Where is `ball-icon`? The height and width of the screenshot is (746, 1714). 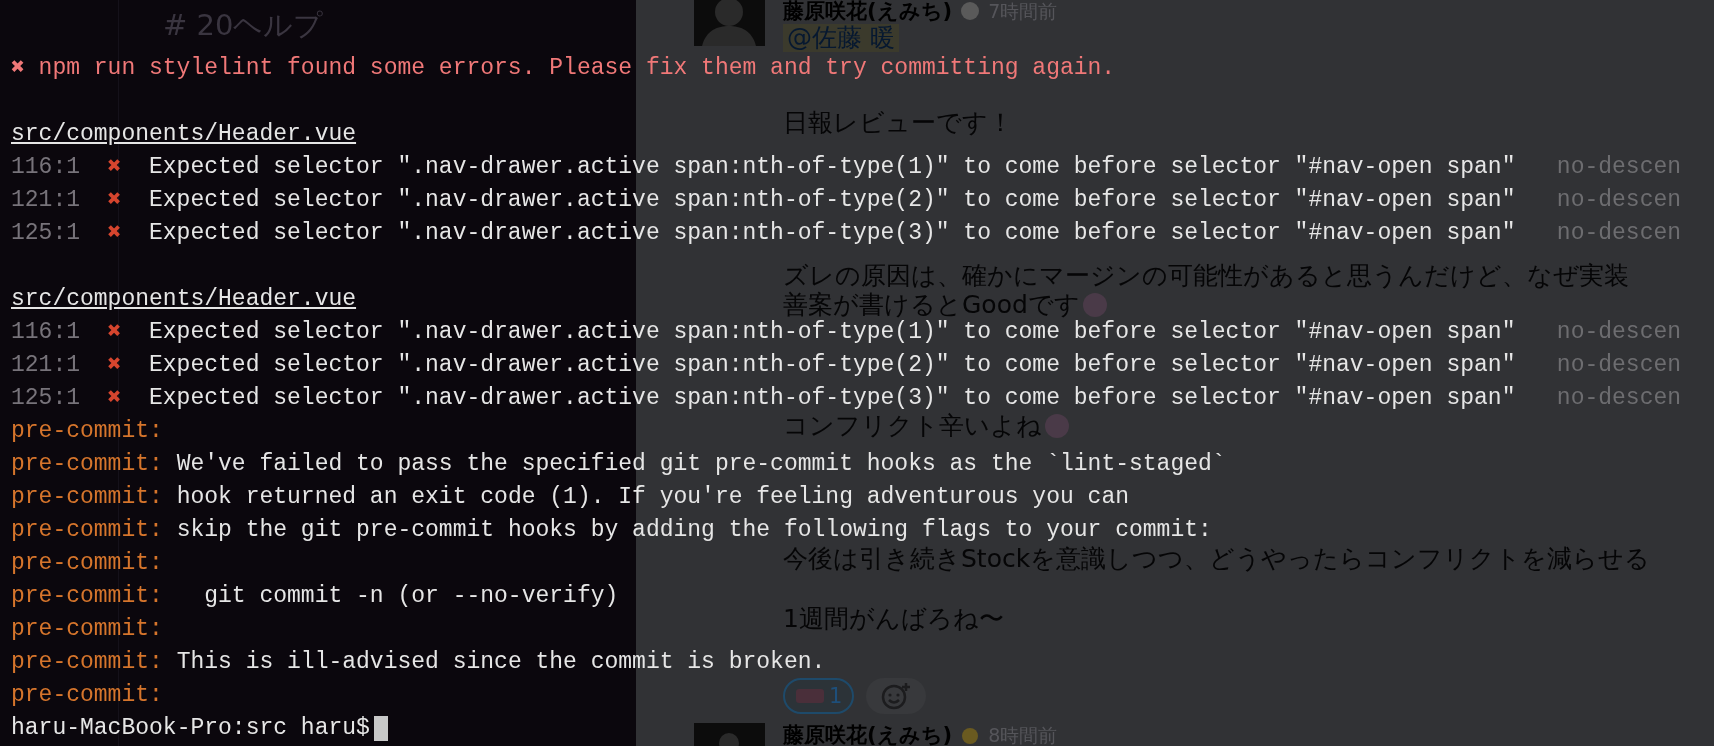
ball-icon is located at coordinates (970, 11).